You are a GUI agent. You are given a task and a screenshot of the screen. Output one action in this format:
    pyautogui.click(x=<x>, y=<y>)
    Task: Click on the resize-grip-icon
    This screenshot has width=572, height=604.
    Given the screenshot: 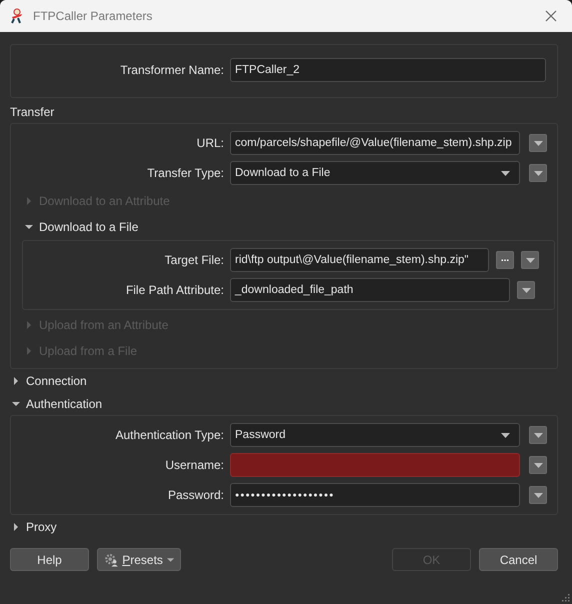 What is the action you would take?
    pyautogui.click(x=565, y=597)
    